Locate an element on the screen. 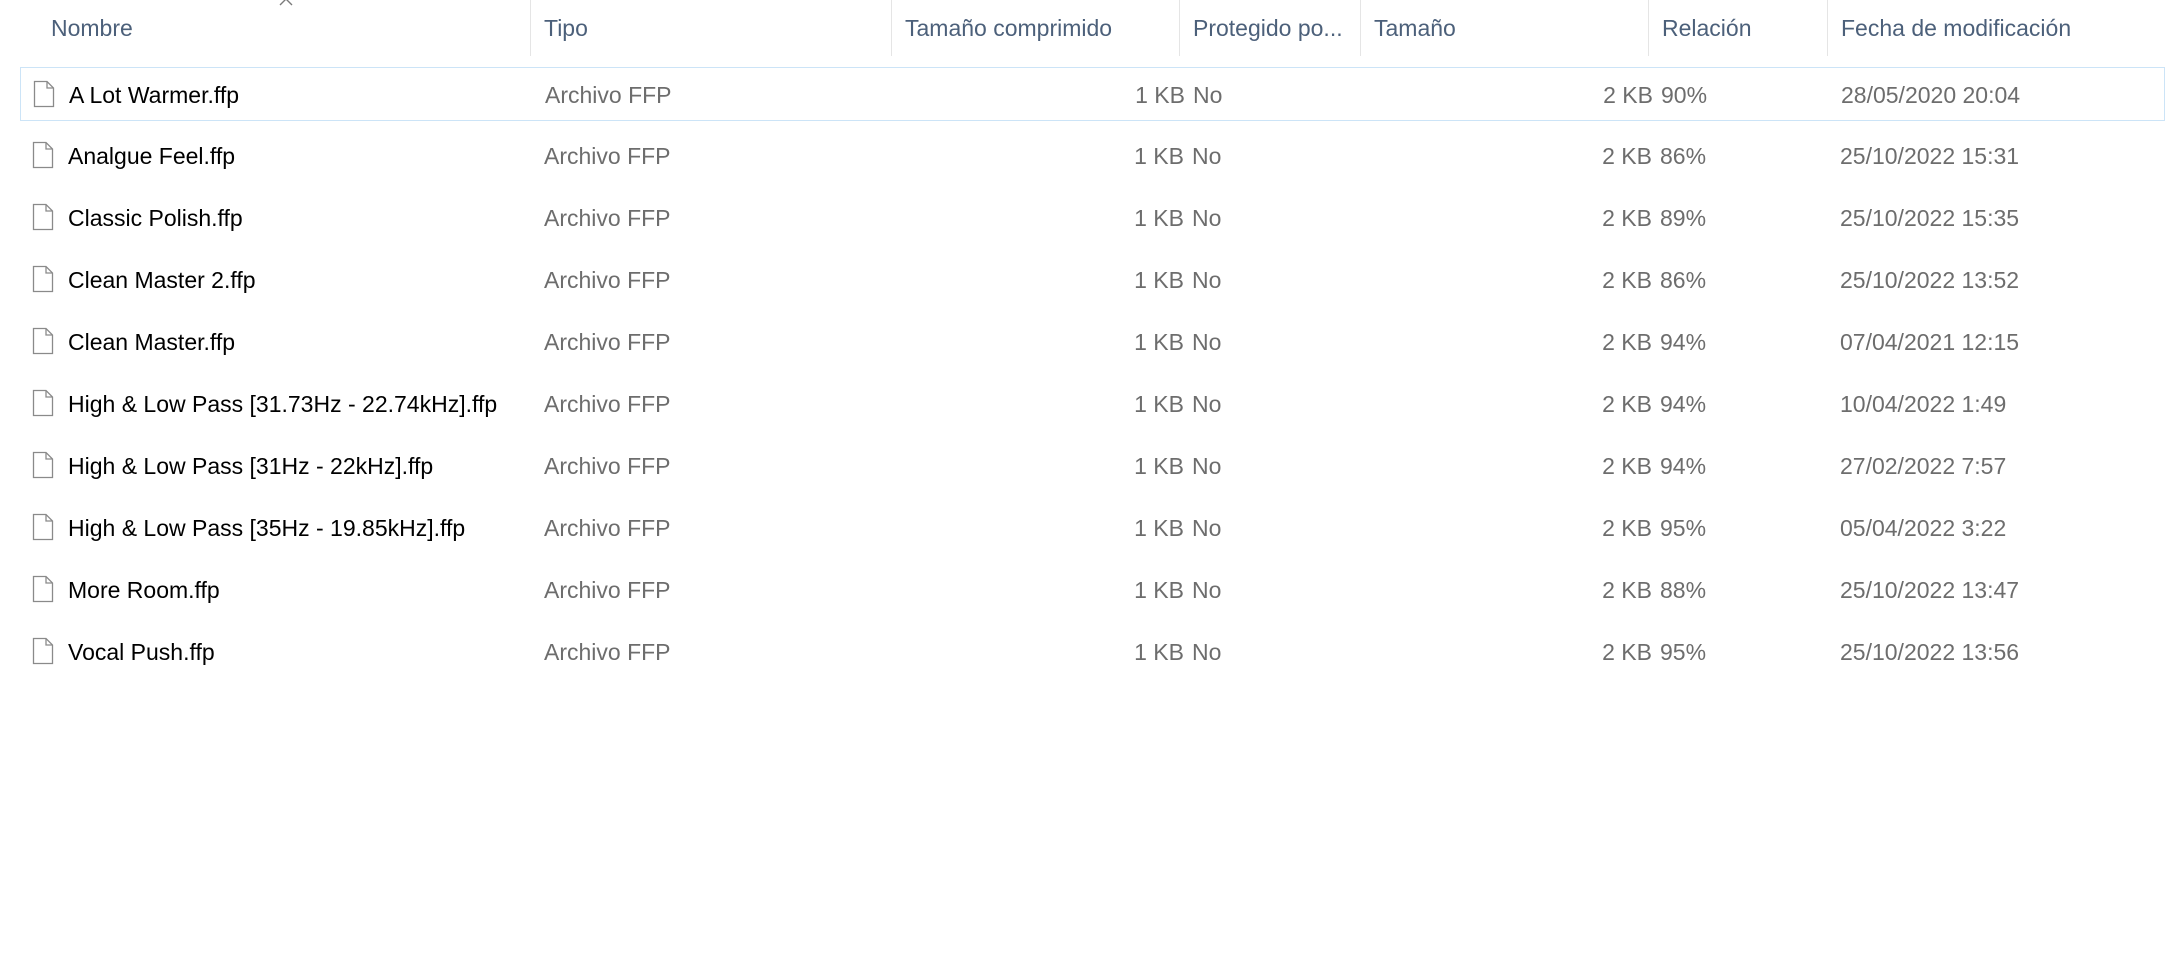 The width and height of the screenshot is (2165, 956). file-name: More Room.ffp is located at coordinates (144, 590).